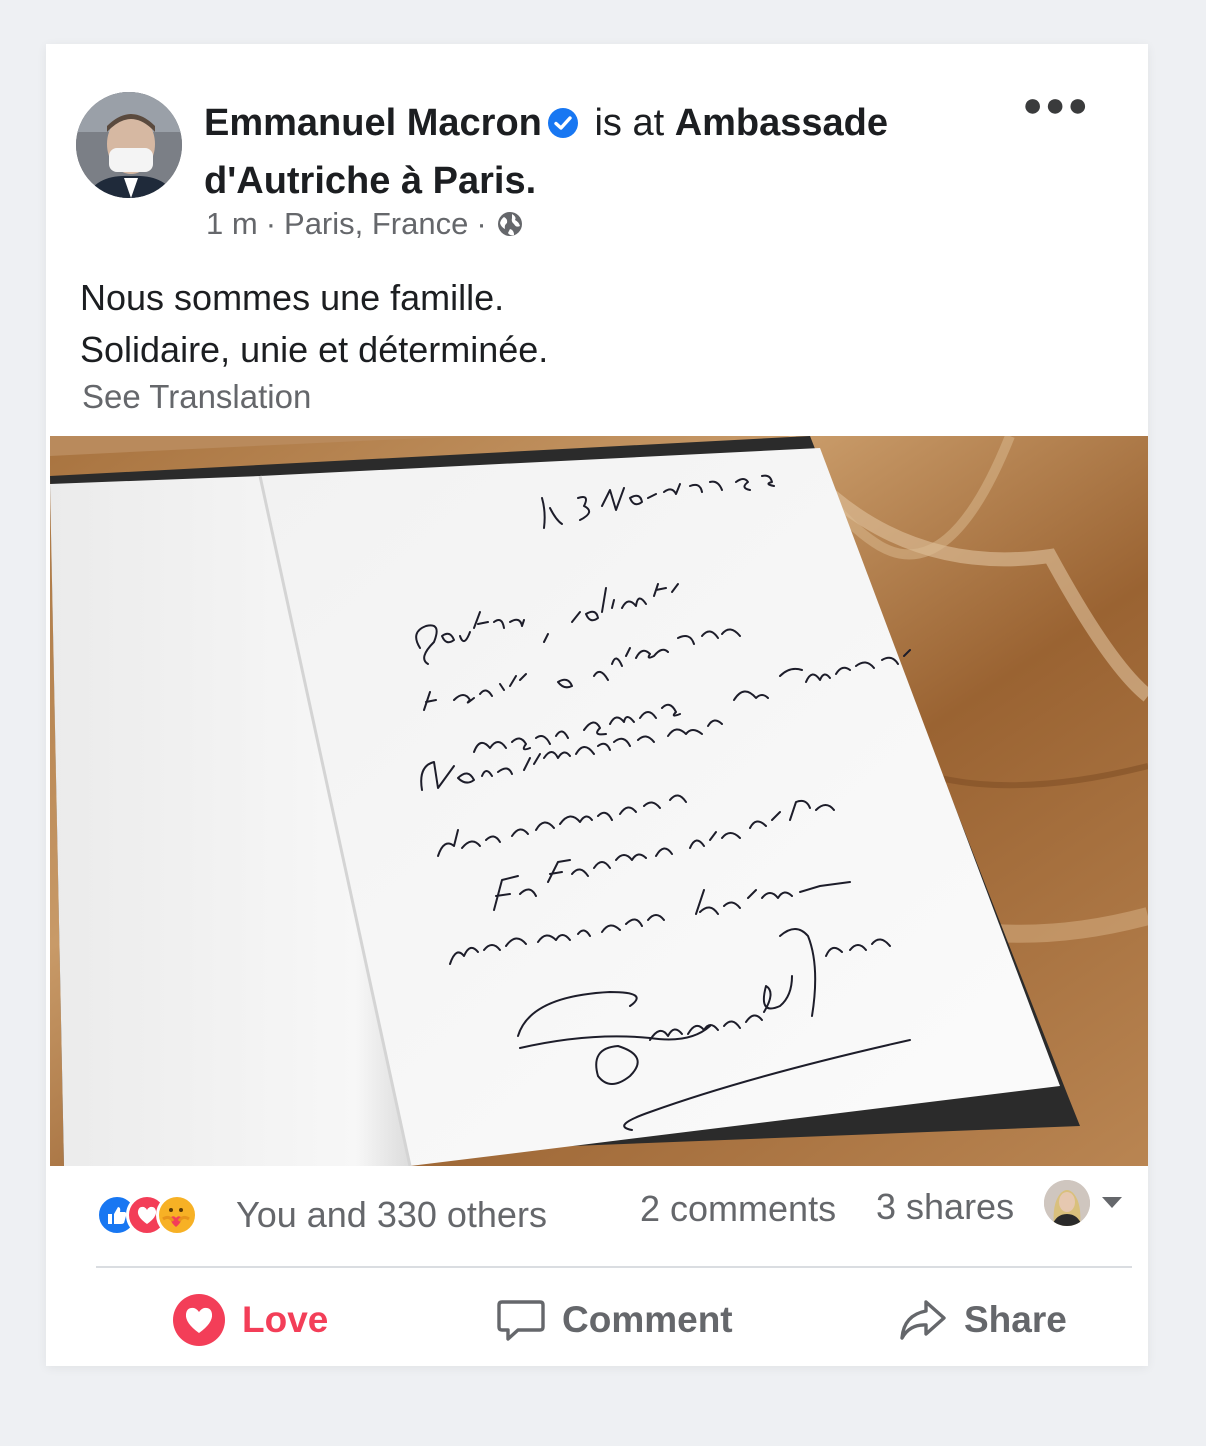  I want to click on chevron-down-icon, so click(1112, 1202).